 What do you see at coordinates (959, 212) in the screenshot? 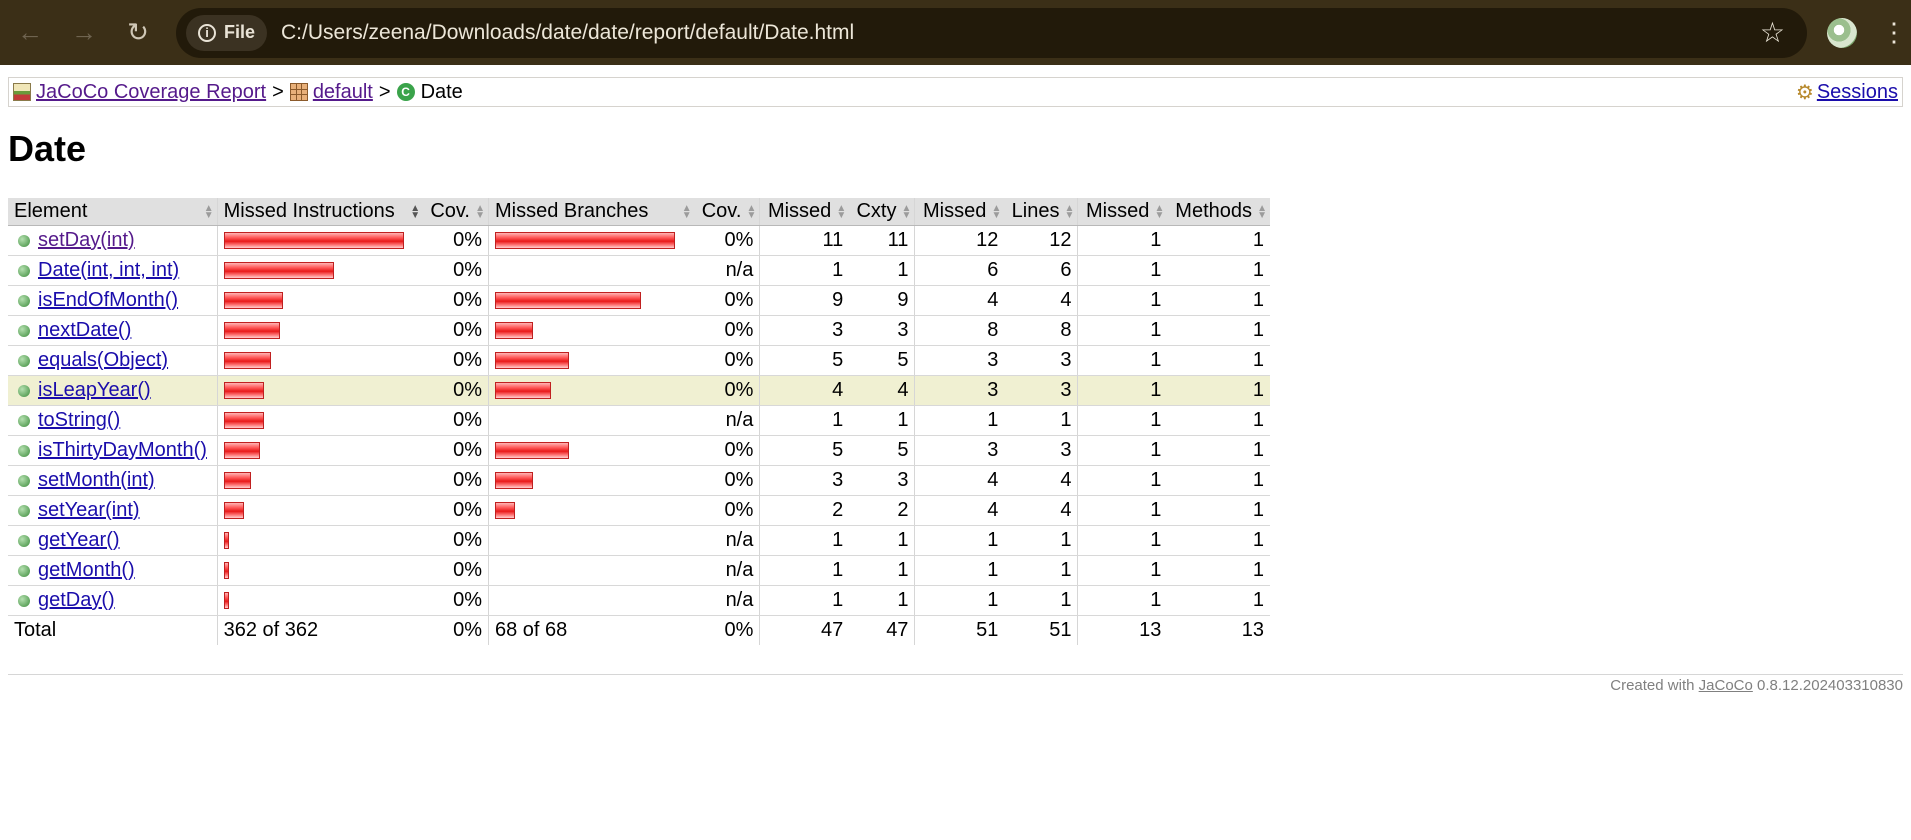
I see `header-missed-lines: Missed ▲ ▼` at bounding box center [959, 212].